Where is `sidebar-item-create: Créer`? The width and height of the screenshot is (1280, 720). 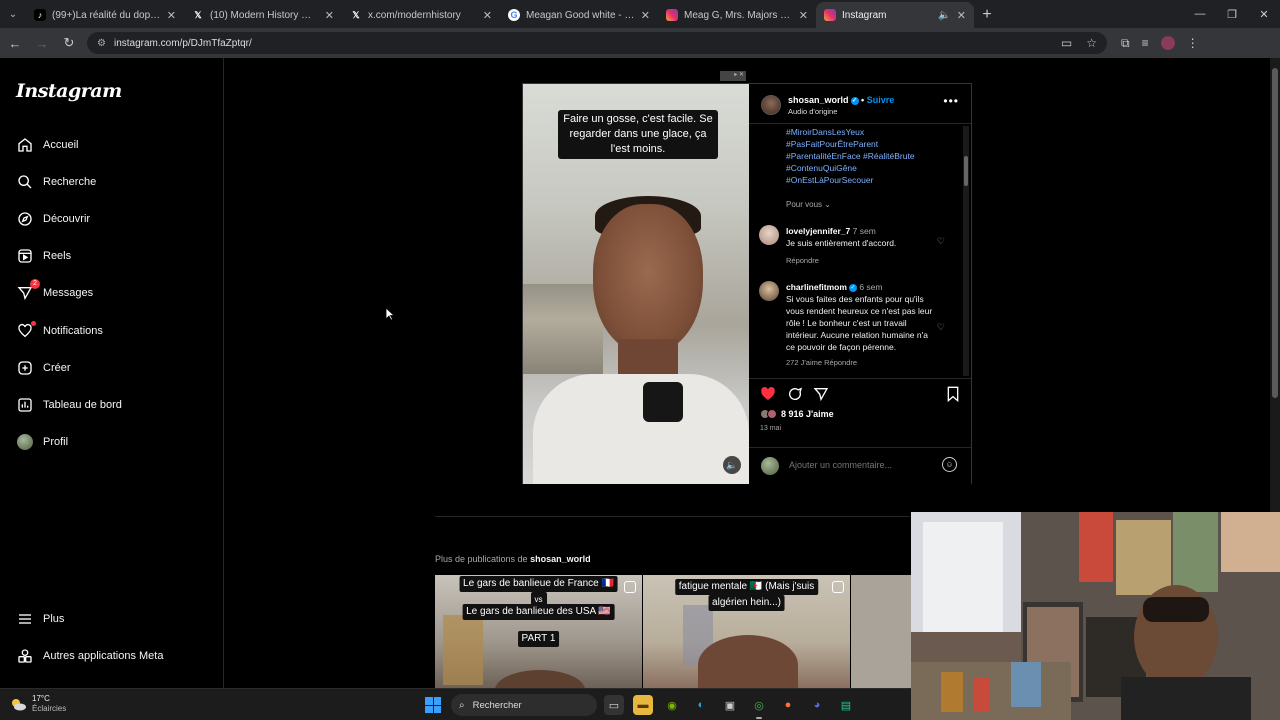
sidebar-item-create: Créer is located at coordinates (43, 368).